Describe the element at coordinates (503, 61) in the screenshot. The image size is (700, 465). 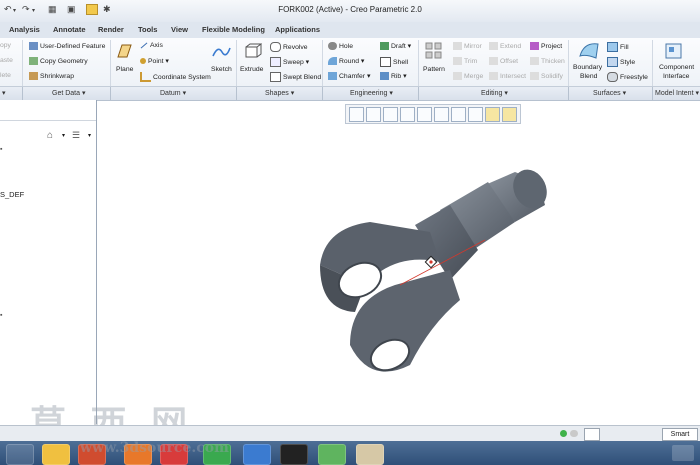
I see `offset-button: Offset` at that location.